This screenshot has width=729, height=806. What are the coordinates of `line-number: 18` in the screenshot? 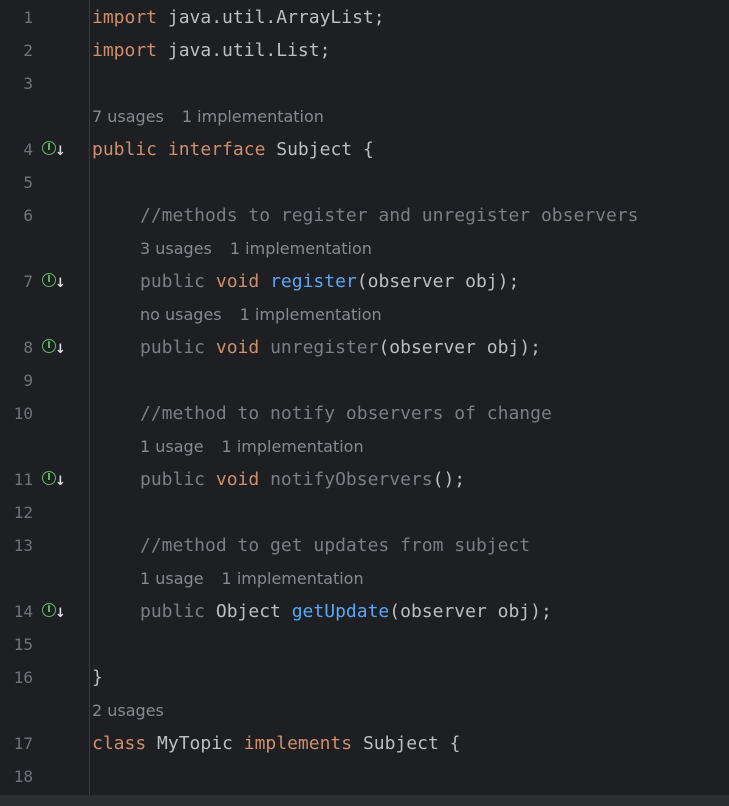 It's located at (16, 776).